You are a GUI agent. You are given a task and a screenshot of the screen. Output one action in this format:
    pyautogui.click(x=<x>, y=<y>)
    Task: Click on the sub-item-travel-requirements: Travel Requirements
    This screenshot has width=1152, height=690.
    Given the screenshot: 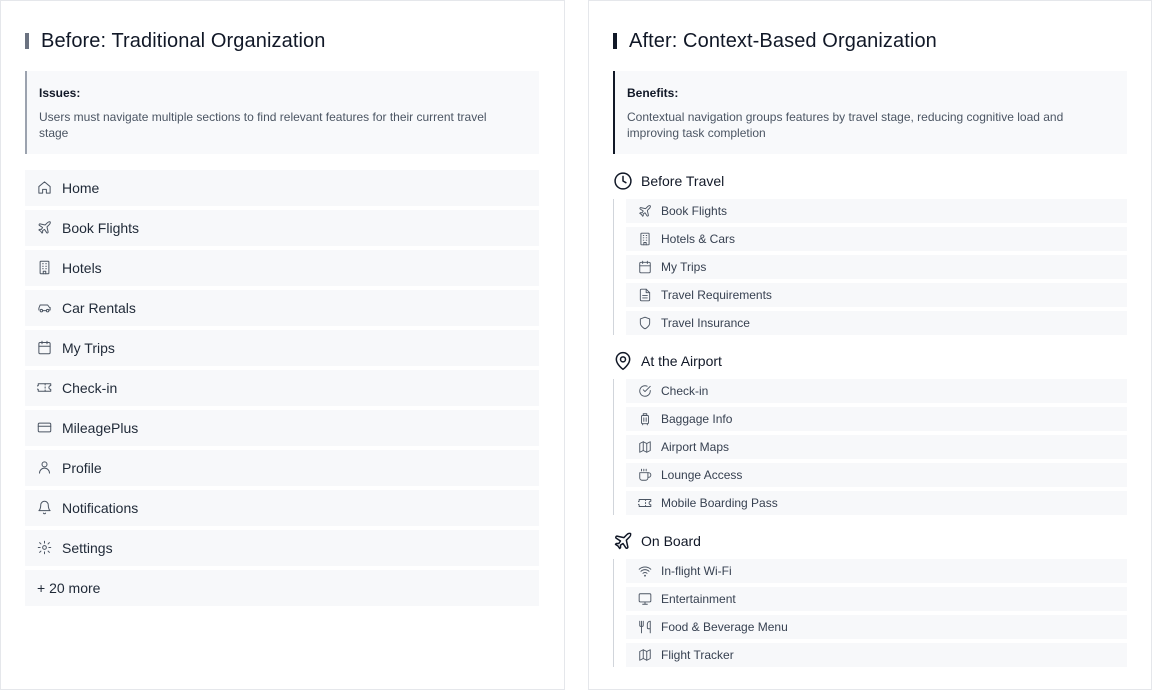 What is the action you would take?
    pyautogui.click(x=876, y=295)
    